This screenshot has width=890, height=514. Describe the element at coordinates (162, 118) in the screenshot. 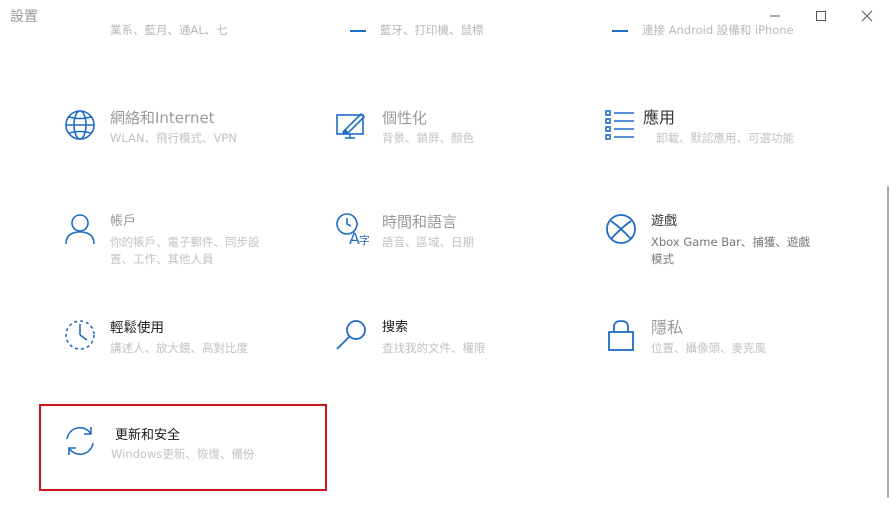

I see `tile-name: 網絡和Internet` at that location.